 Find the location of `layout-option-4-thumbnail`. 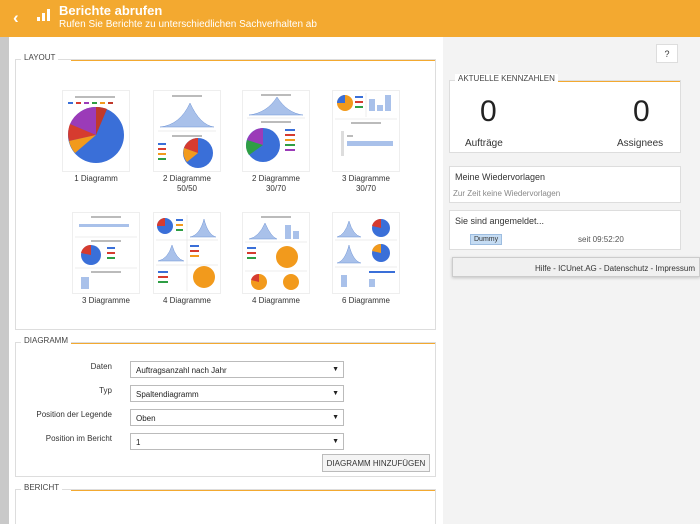

layout-option-4-thumbnail is located at coordinates (366, 131).